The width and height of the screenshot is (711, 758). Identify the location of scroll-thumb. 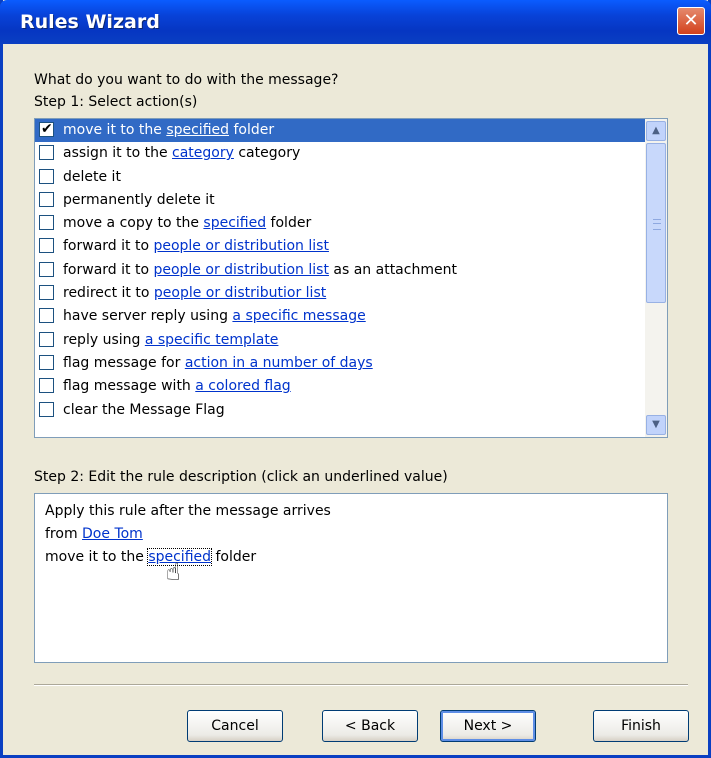
(656, 223).